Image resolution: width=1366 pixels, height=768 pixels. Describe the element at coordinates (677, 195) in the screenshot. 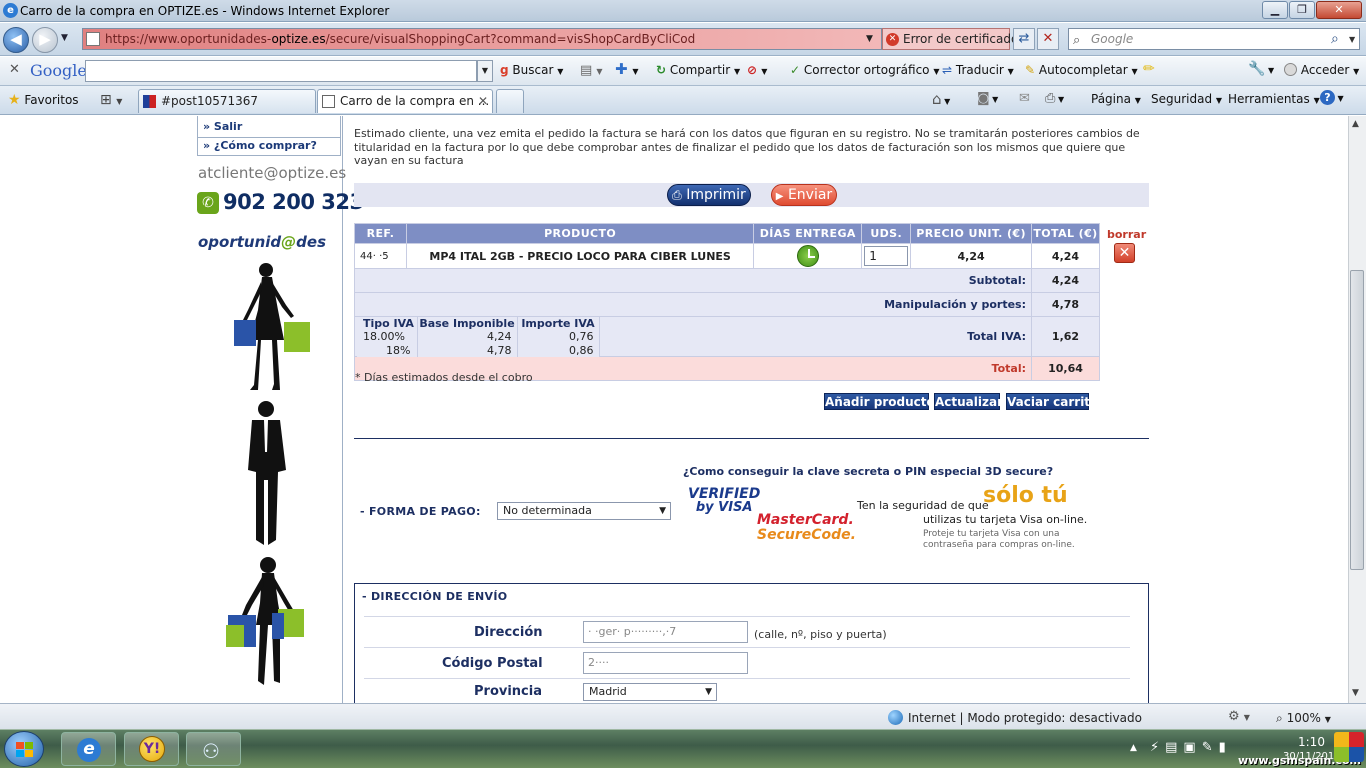

I see `printer-icon: ⎙` at that location.